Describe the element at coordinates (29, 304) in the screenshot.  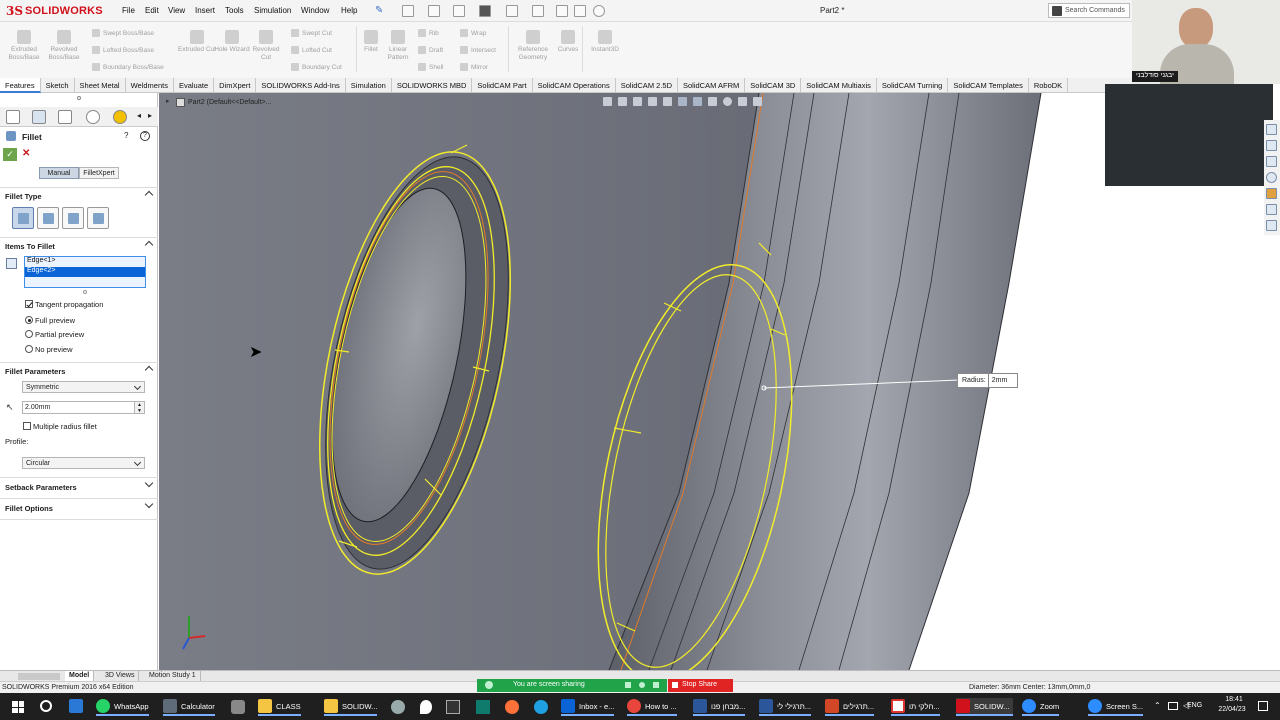
I see `tangent-propagation-checkbox` at that location.